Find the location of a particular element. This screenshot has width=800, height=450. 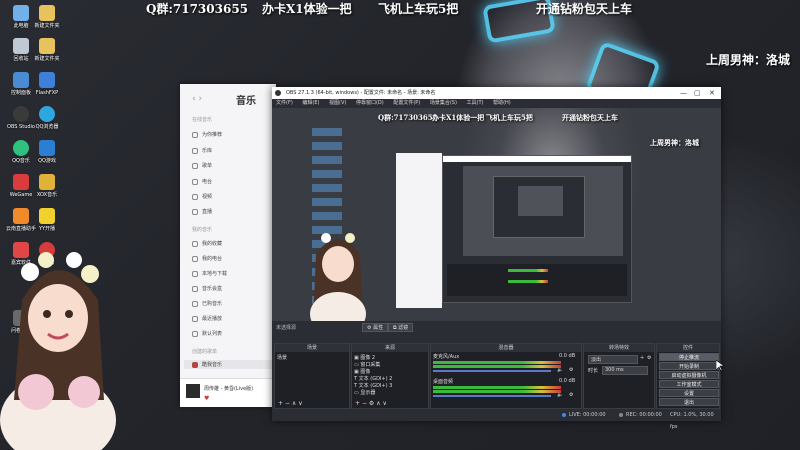

preview-overlay-line4: 开通钻粉包天上车 is located at coordinates (590, 117).